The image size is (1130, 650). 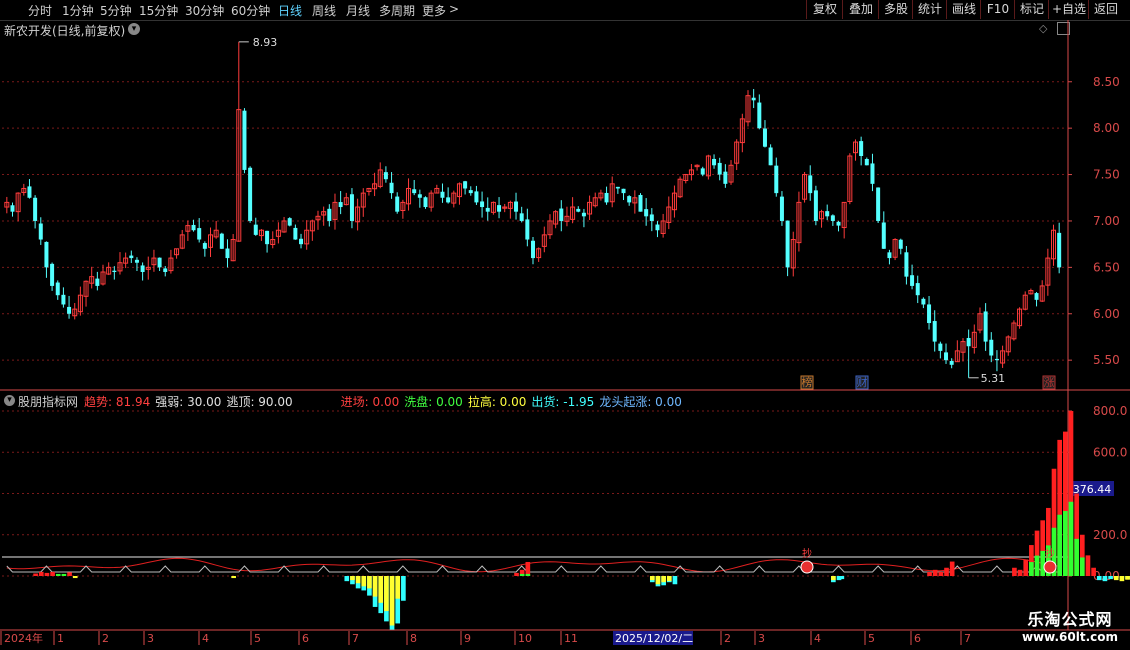 What do you see at coordinates (525, 638) in the screenshot?
I see `date-label: 10` at bounding box center [525, 638].